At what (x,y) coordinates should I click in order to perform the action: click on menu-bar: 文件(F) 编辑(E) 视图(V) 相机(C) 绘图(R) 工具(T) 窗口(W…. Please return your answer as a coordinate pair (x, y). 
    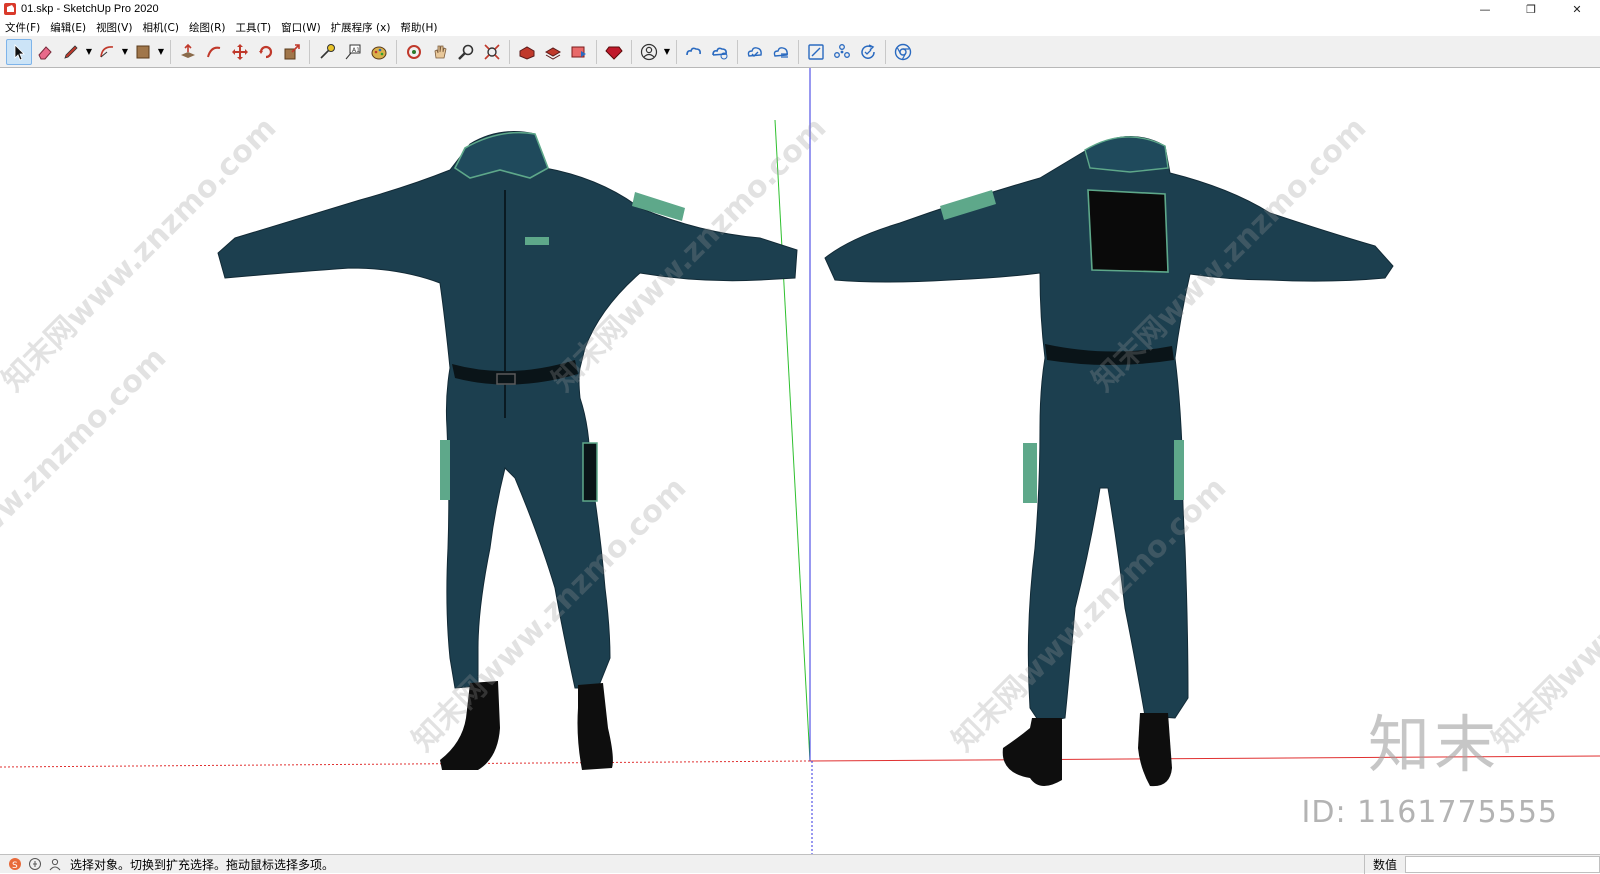
    Looking at the image, I should click on (800, 27).